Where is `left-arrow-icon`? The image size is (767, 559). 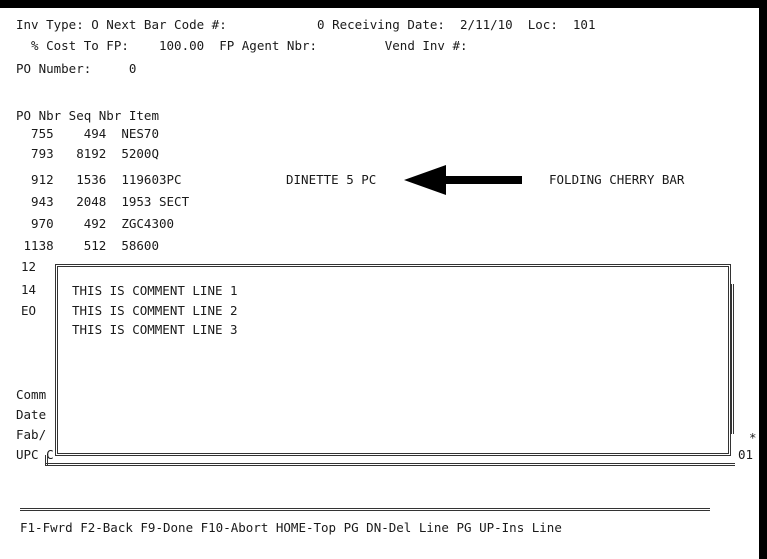 left-arrow-icon is located at coordinates (463, 180).